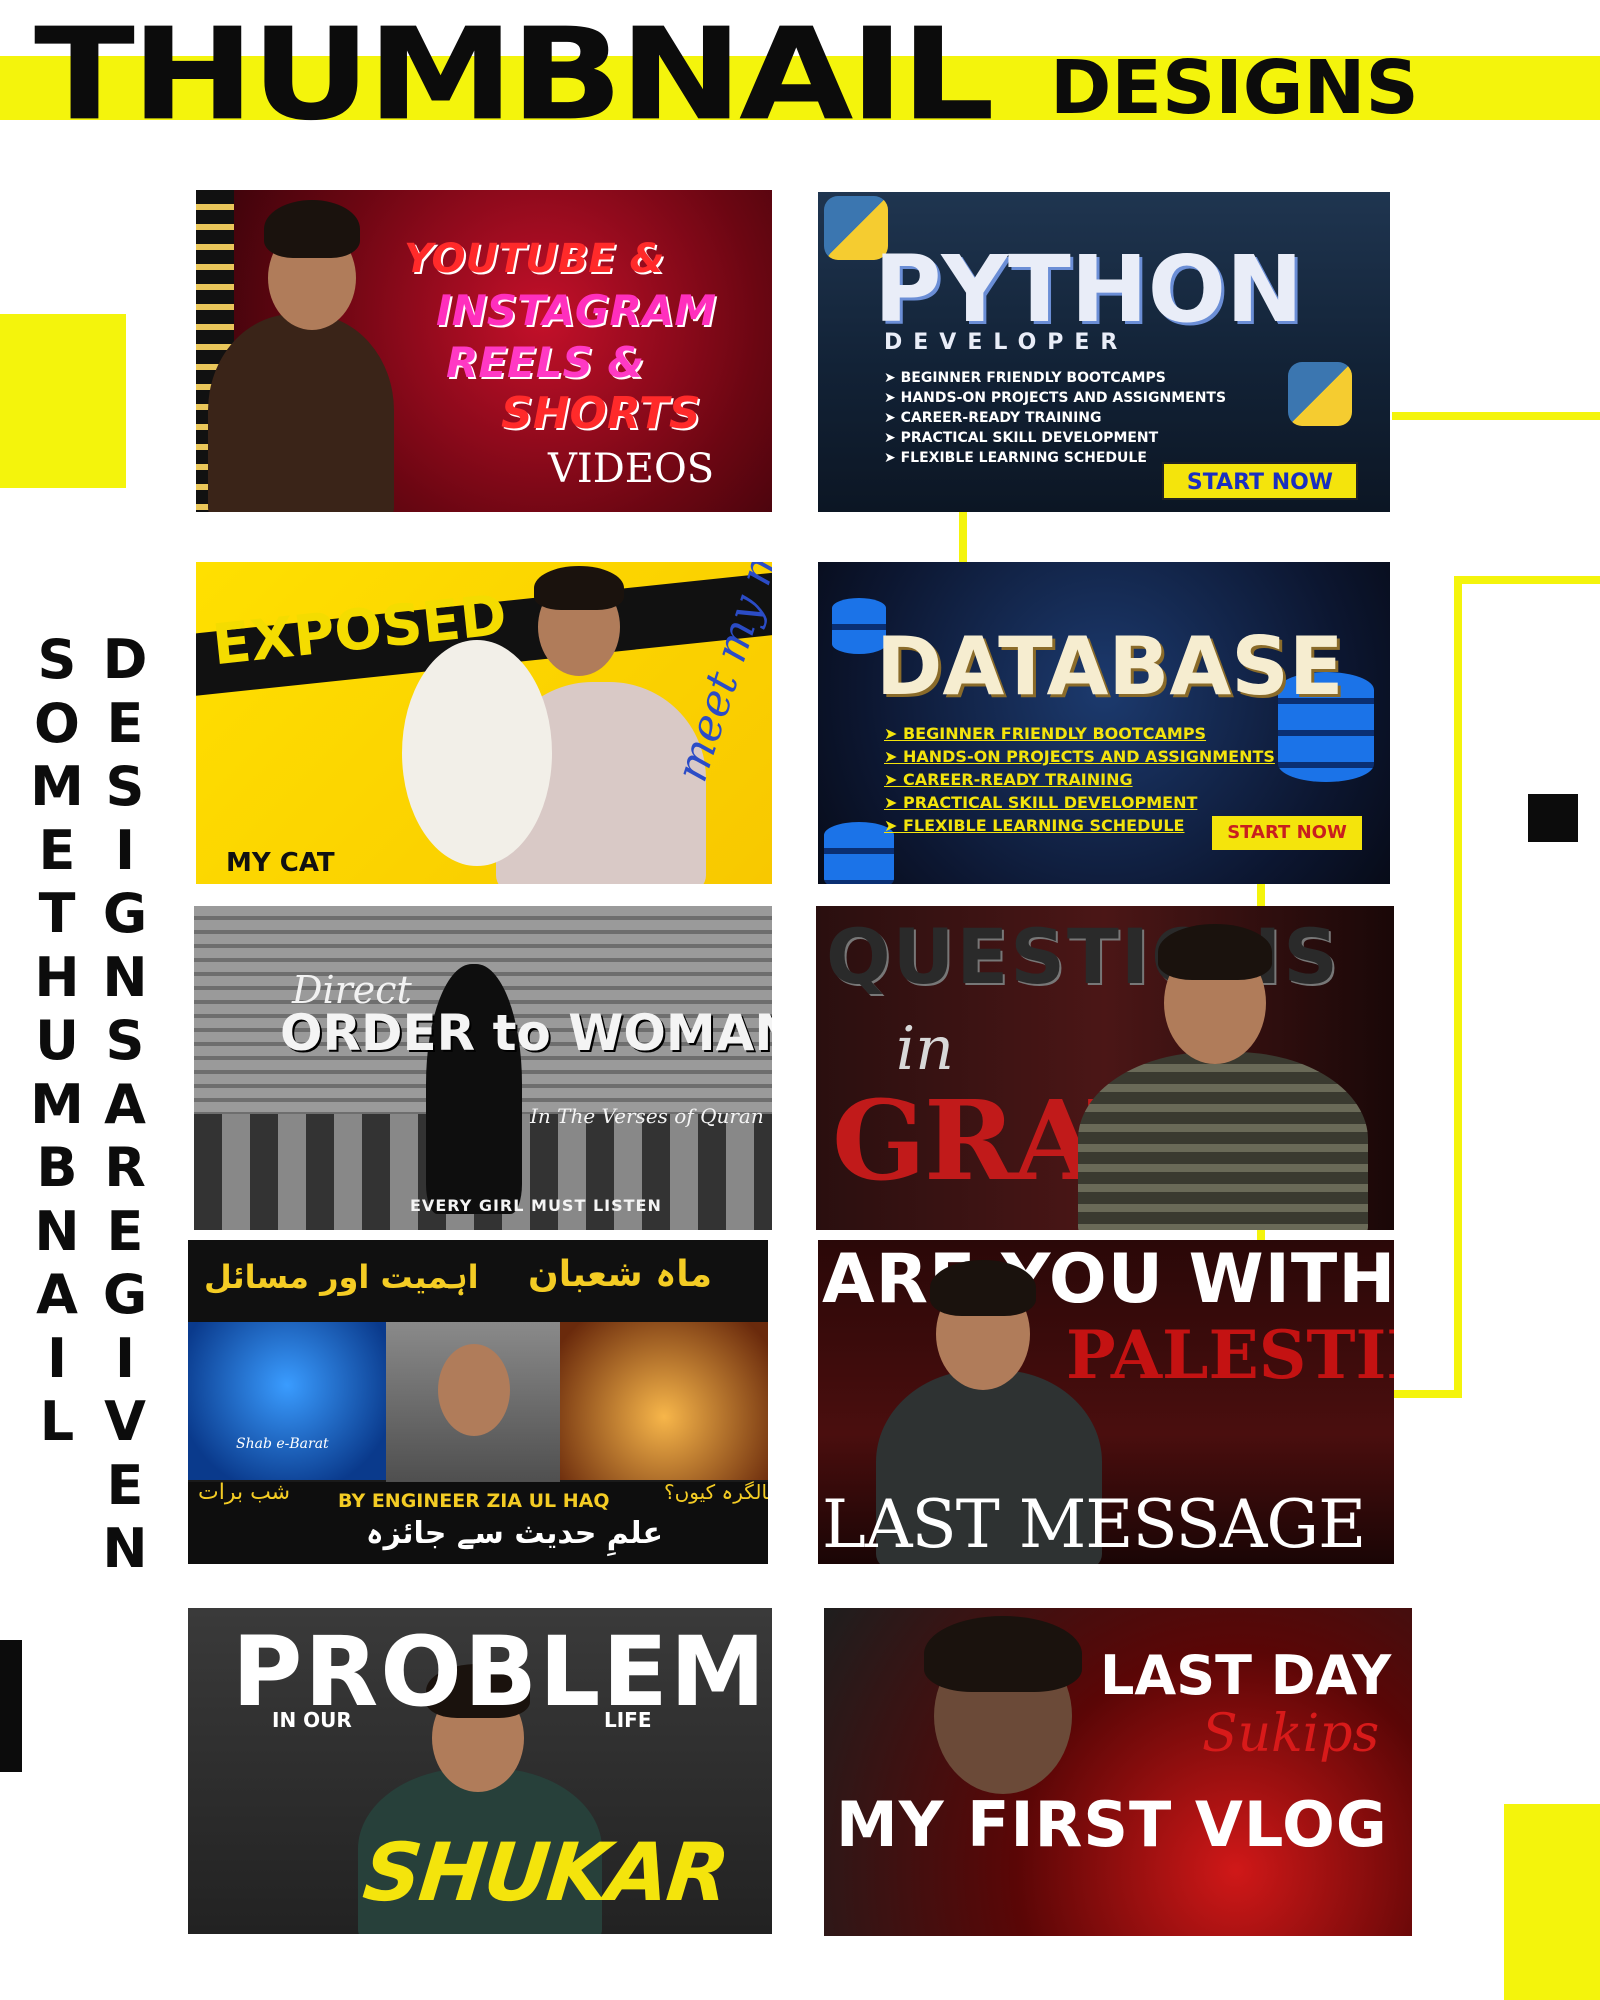 This screenshot has width=1600, height=2000. Describe the element at coordinates (57, 723) in the screenshot. I see `side-text-letter: O` at that location.